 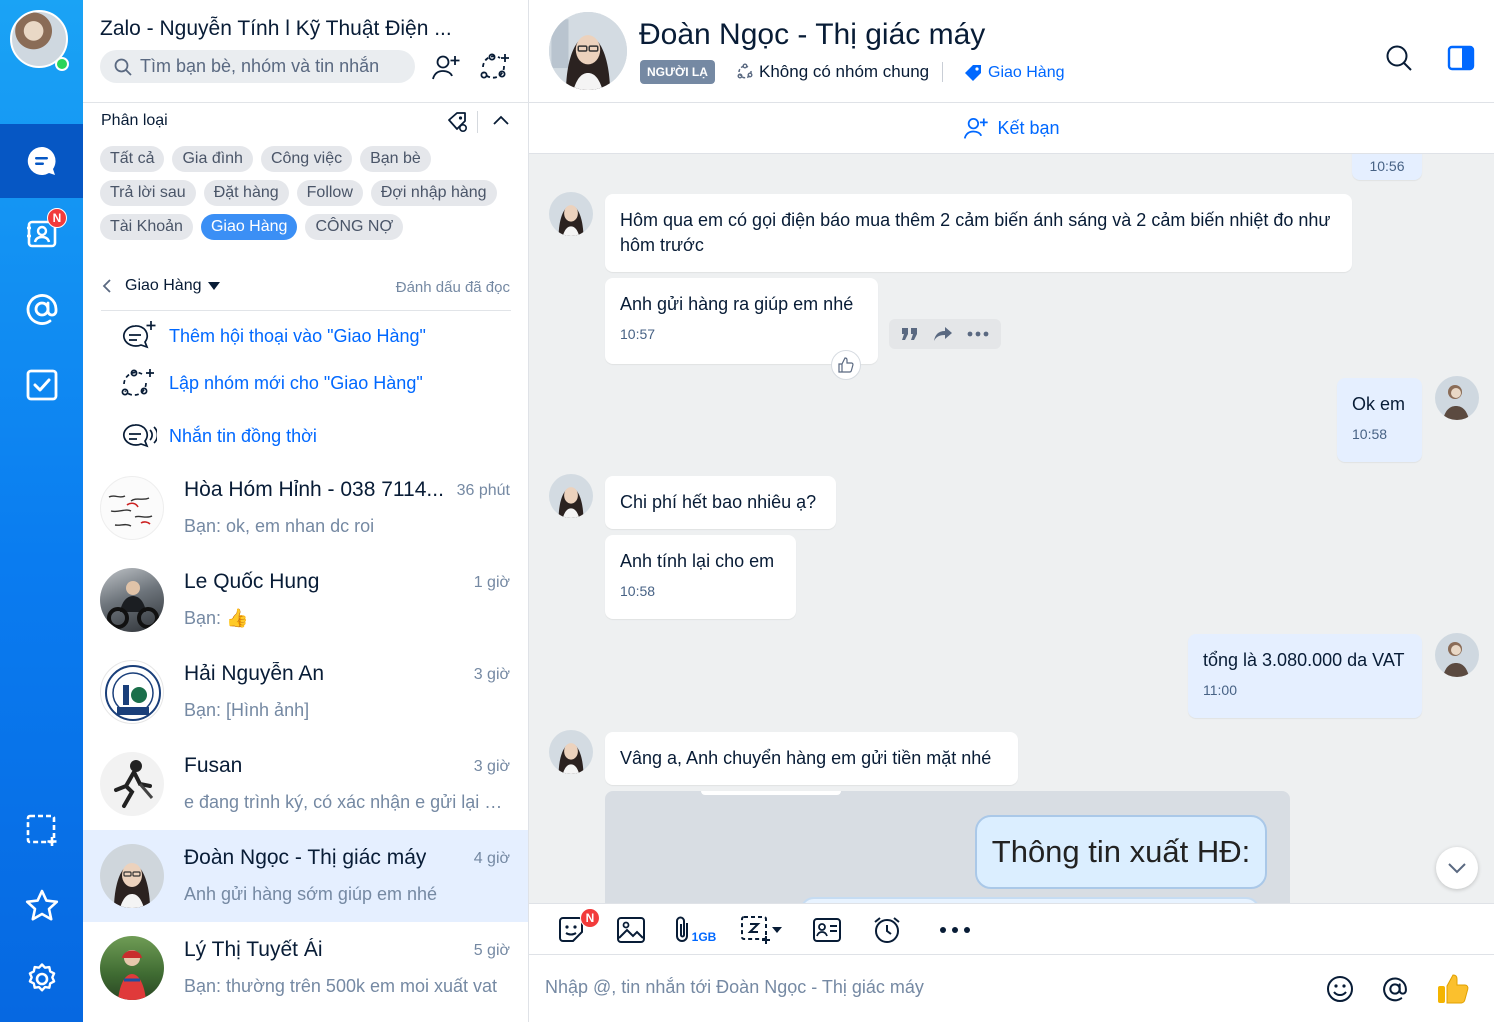 What do you see at coordinates (1453, 989) in the screenshot?
I see `quick-like-button` at bounding box center [1453, 989].